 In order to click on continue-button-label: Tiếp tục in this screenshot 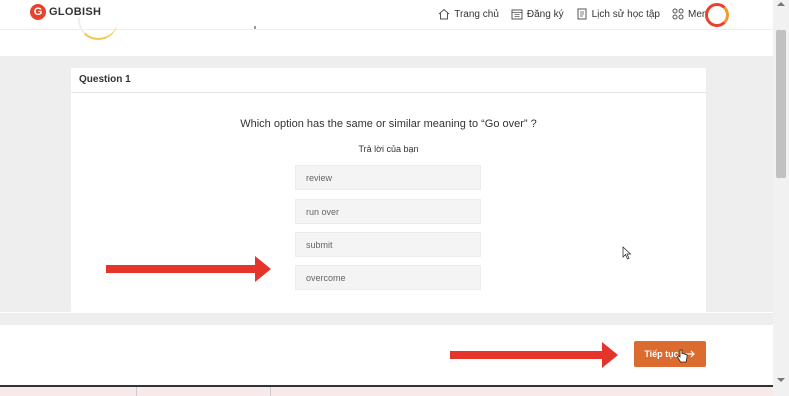, I will do `click(661, 354)`.